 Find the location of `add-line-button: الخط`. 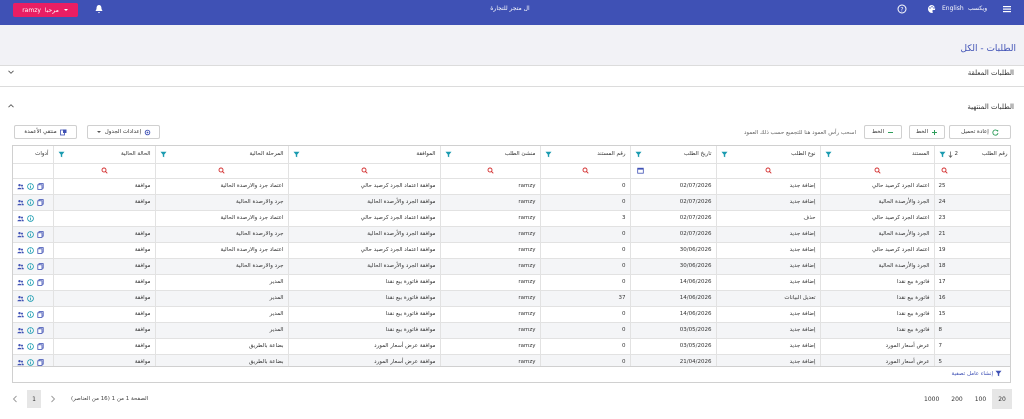

add-line-button: الخط is located at coordinates (927, 132).